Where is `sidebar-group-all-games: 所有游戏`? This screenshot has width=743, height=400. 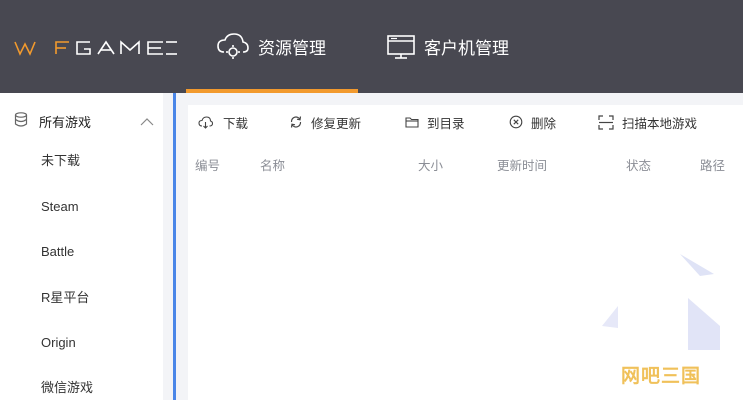 sidebar-group-all-games: 所有游戏 is located at coordinates (81, 120).